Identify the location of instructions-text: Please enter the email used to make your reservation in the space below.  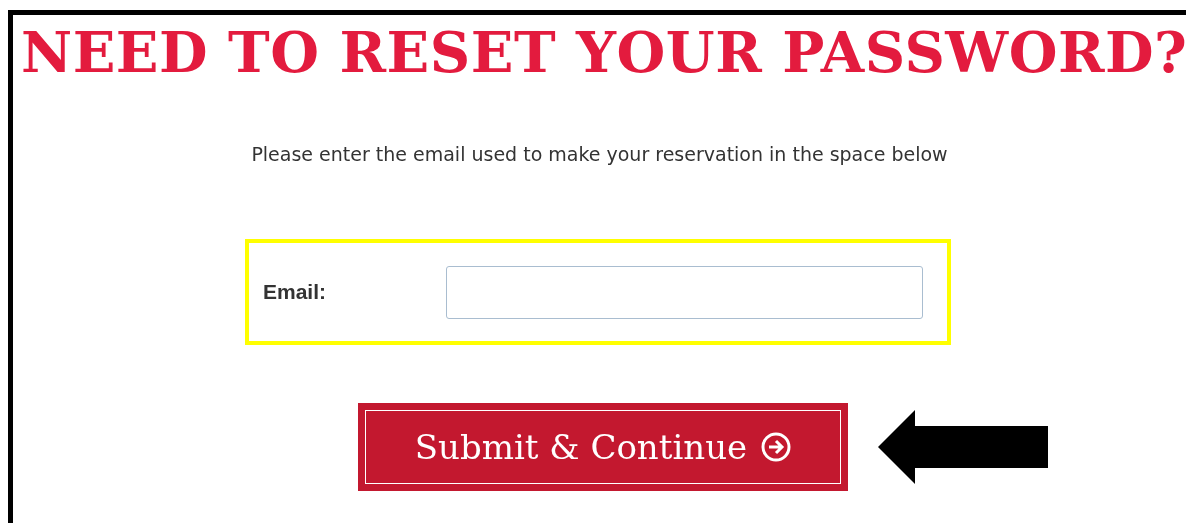
(599, 154).